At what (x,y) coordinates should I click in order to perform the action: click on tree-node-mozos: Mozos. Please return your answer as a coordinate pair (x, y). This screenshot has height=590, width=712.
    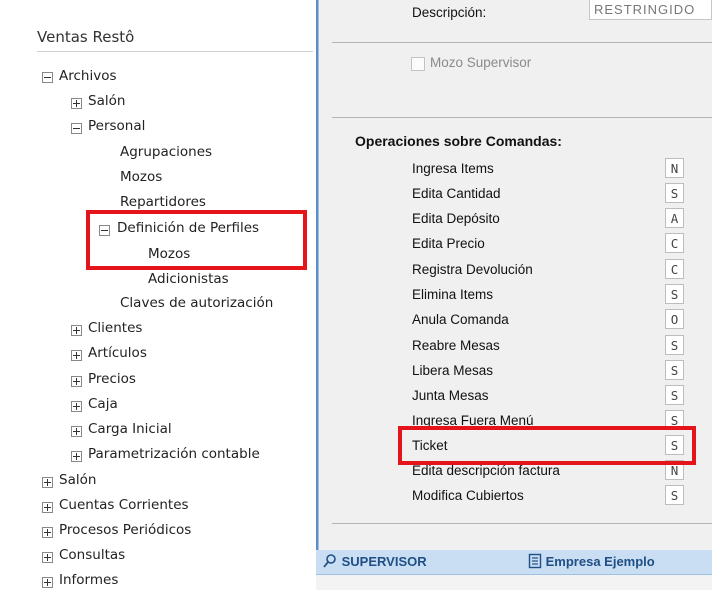
    Looking at the image, I should click on (141, 177).